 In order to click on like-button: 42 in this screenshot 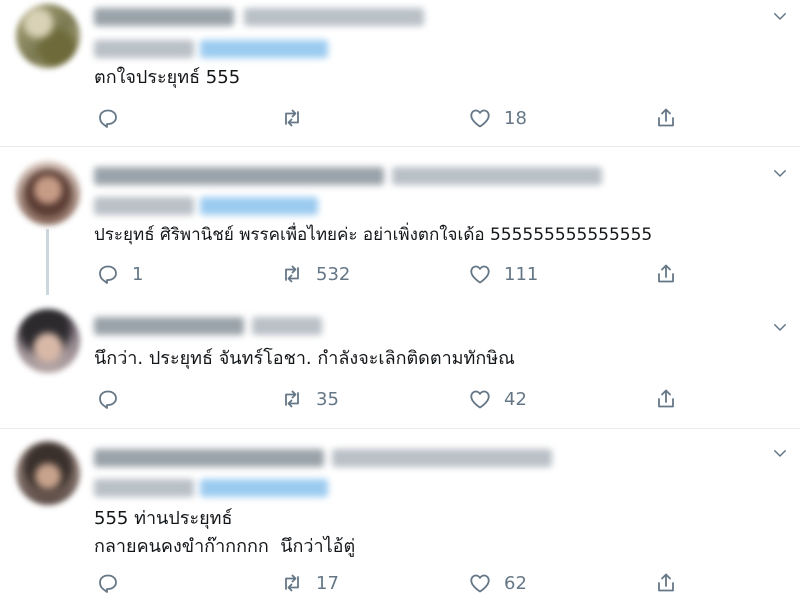, I will do `click(497, 399)`.